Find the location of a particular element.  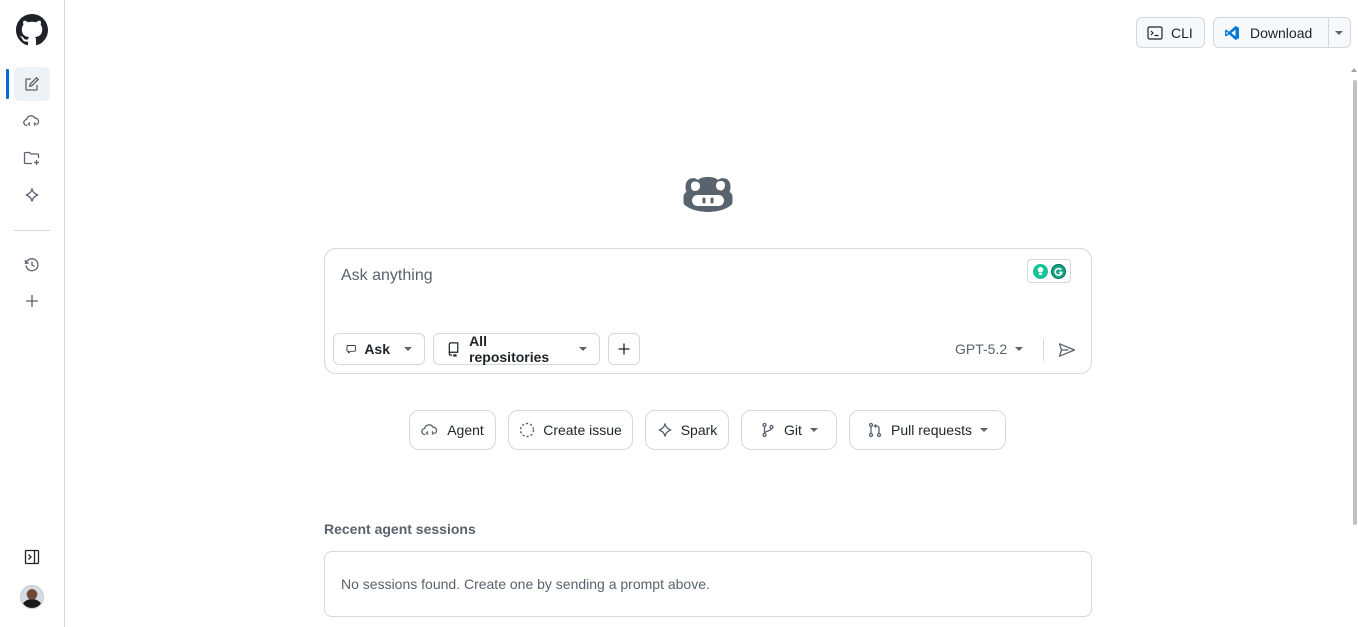

lightbulb-icon is located at coordinates (1040, 271).